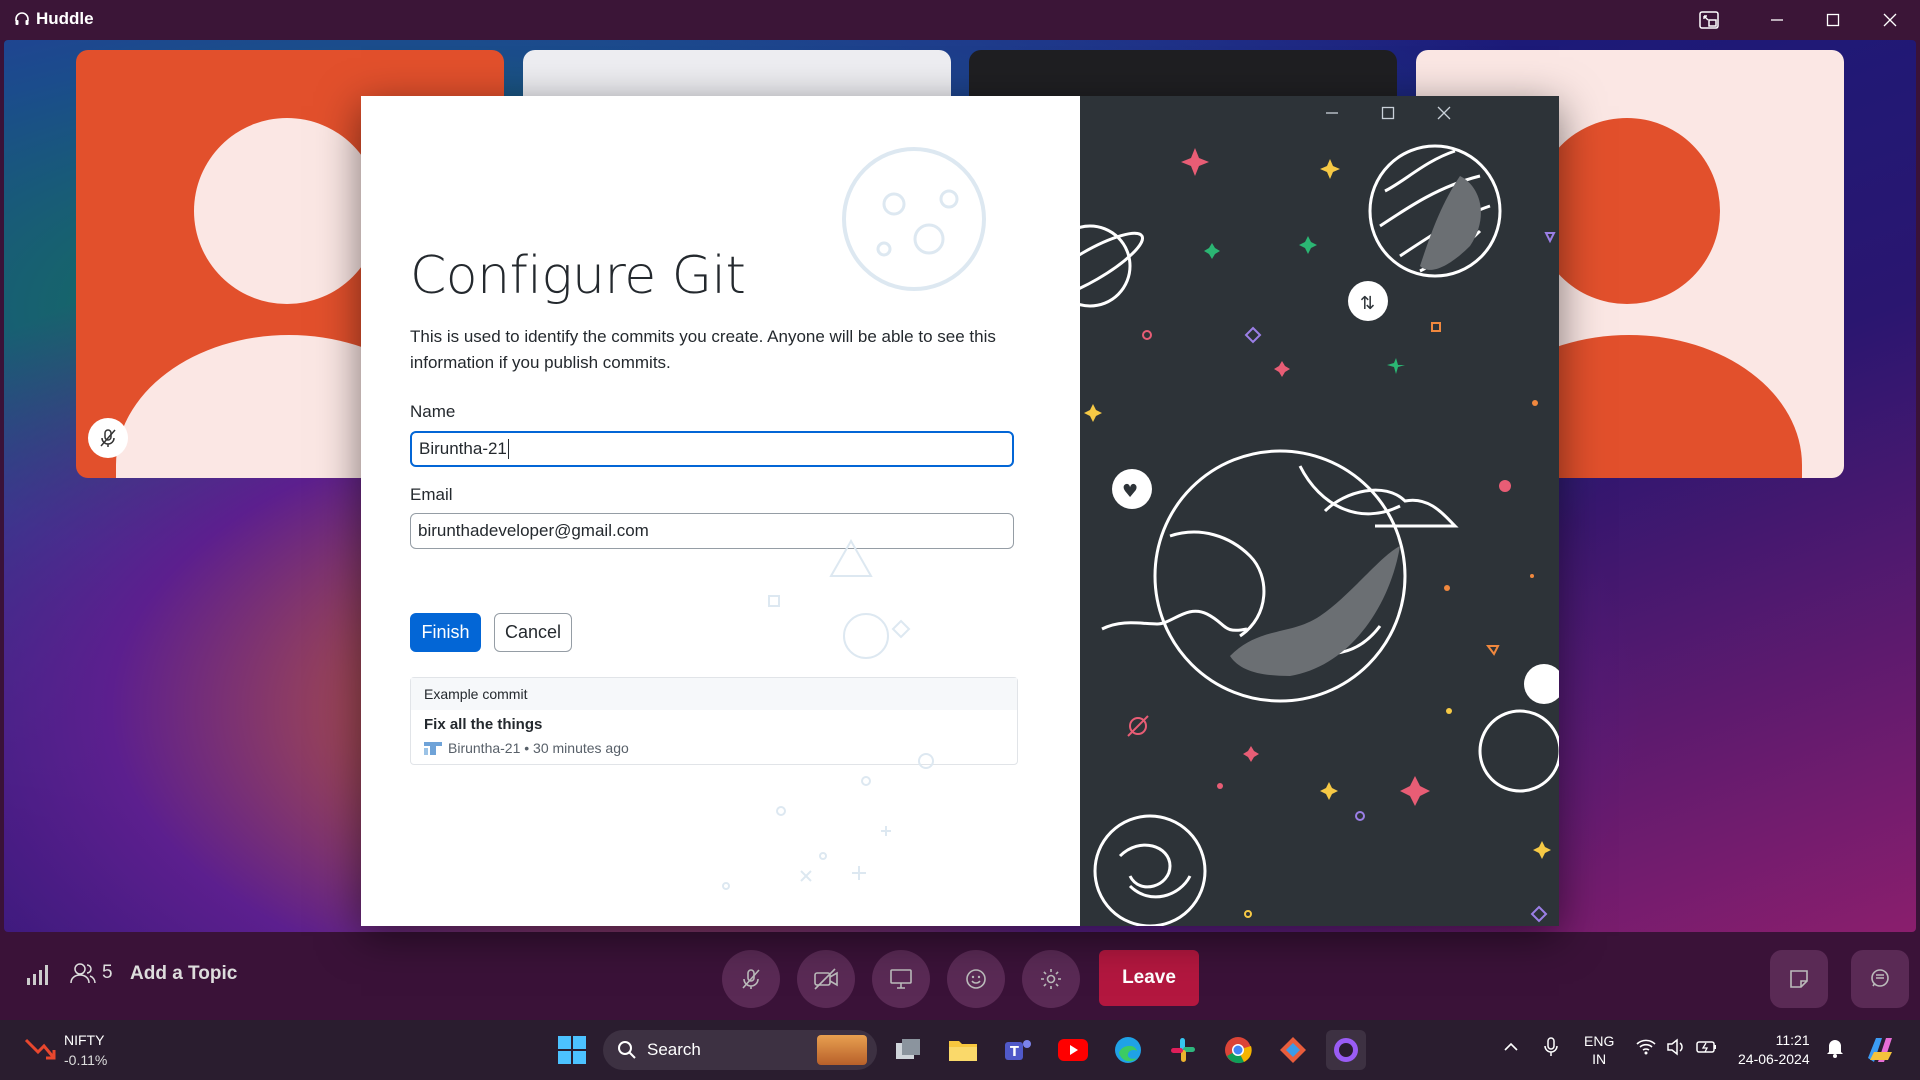 This screenshot has height=1080, width=1920. I want to click on minimize-icon, so click(1777, 20).